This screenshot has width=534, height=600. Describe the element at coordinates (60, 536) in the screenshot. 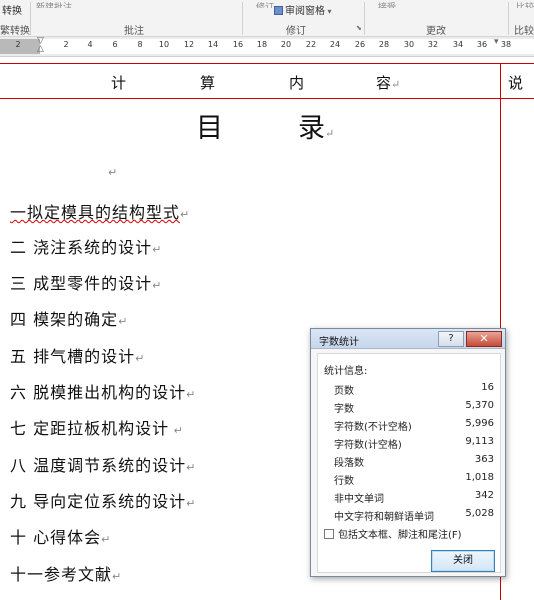

I see `toc-item: 十 心得体会↵` at that location.